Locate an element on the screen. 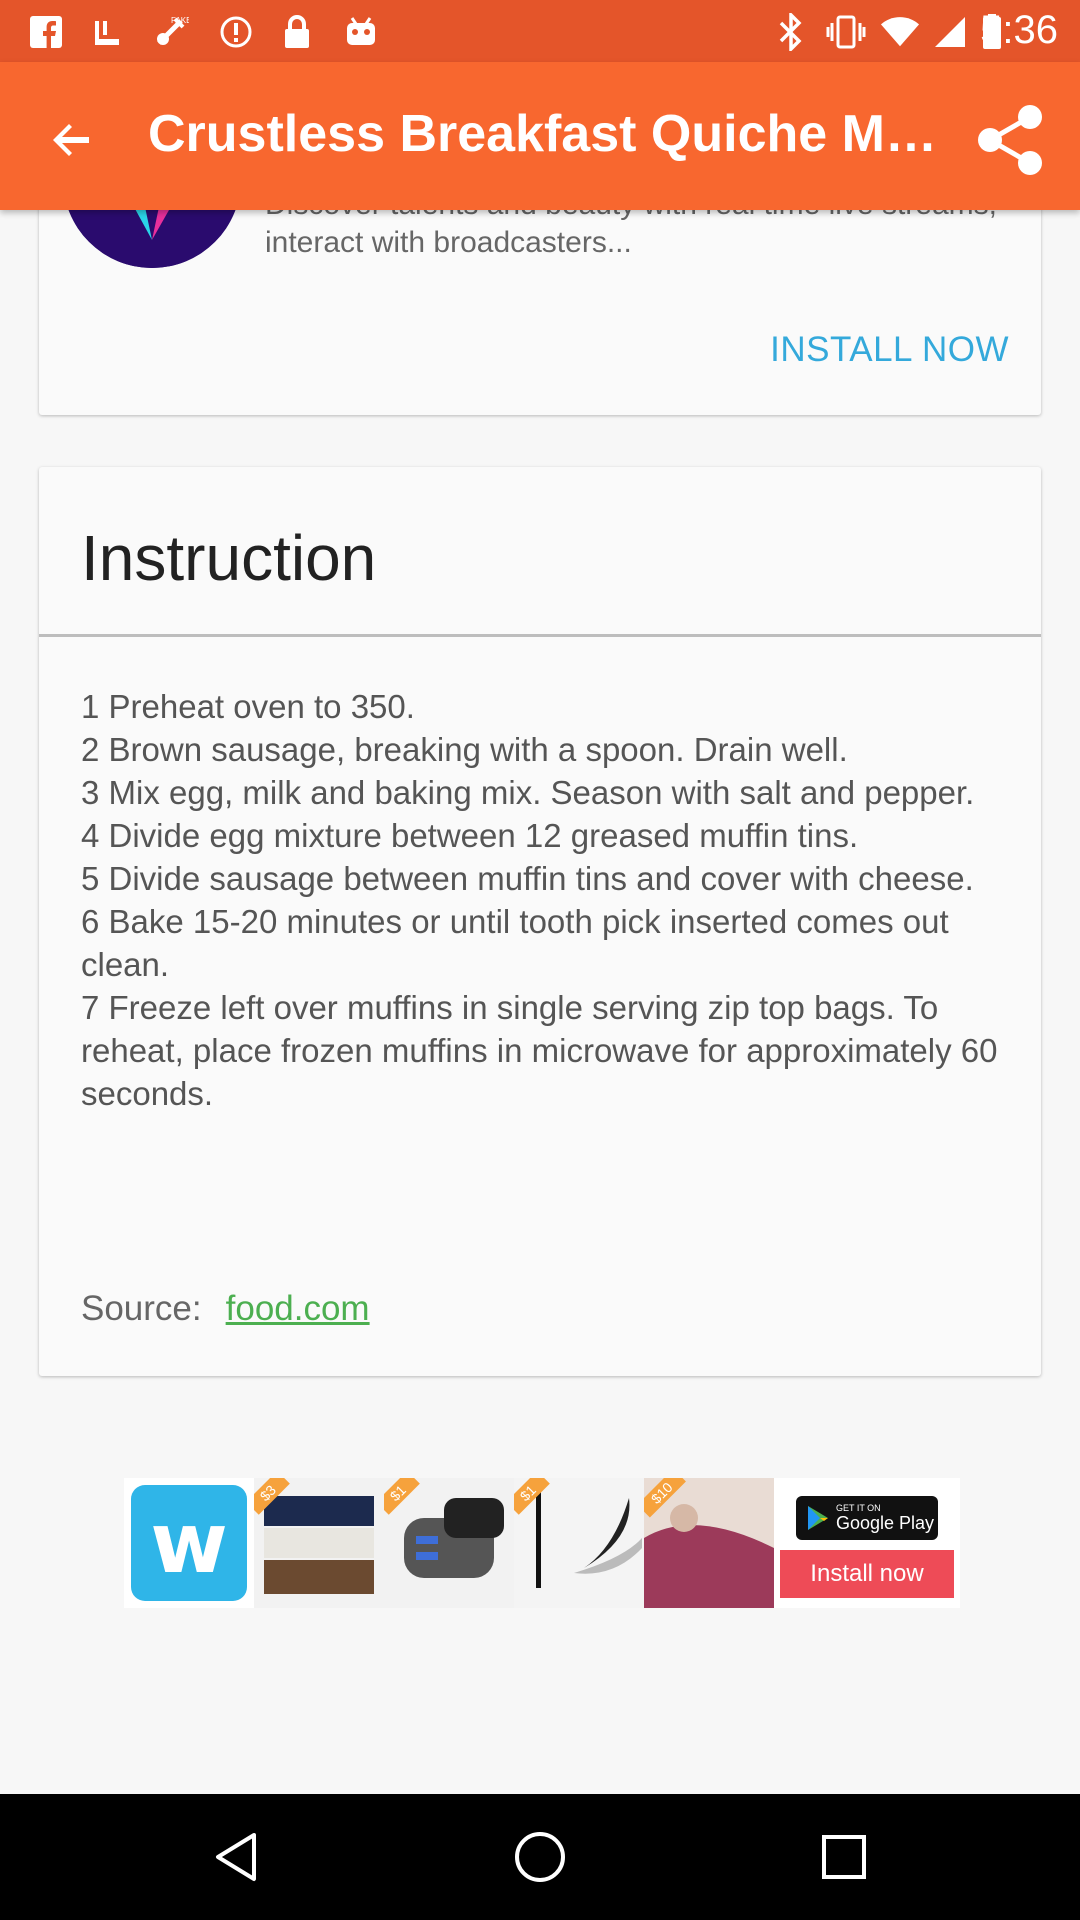 Image resolution: width=1080 pixels, height=1920 pixels. wifi-icon is located at coordinates (900, 32).